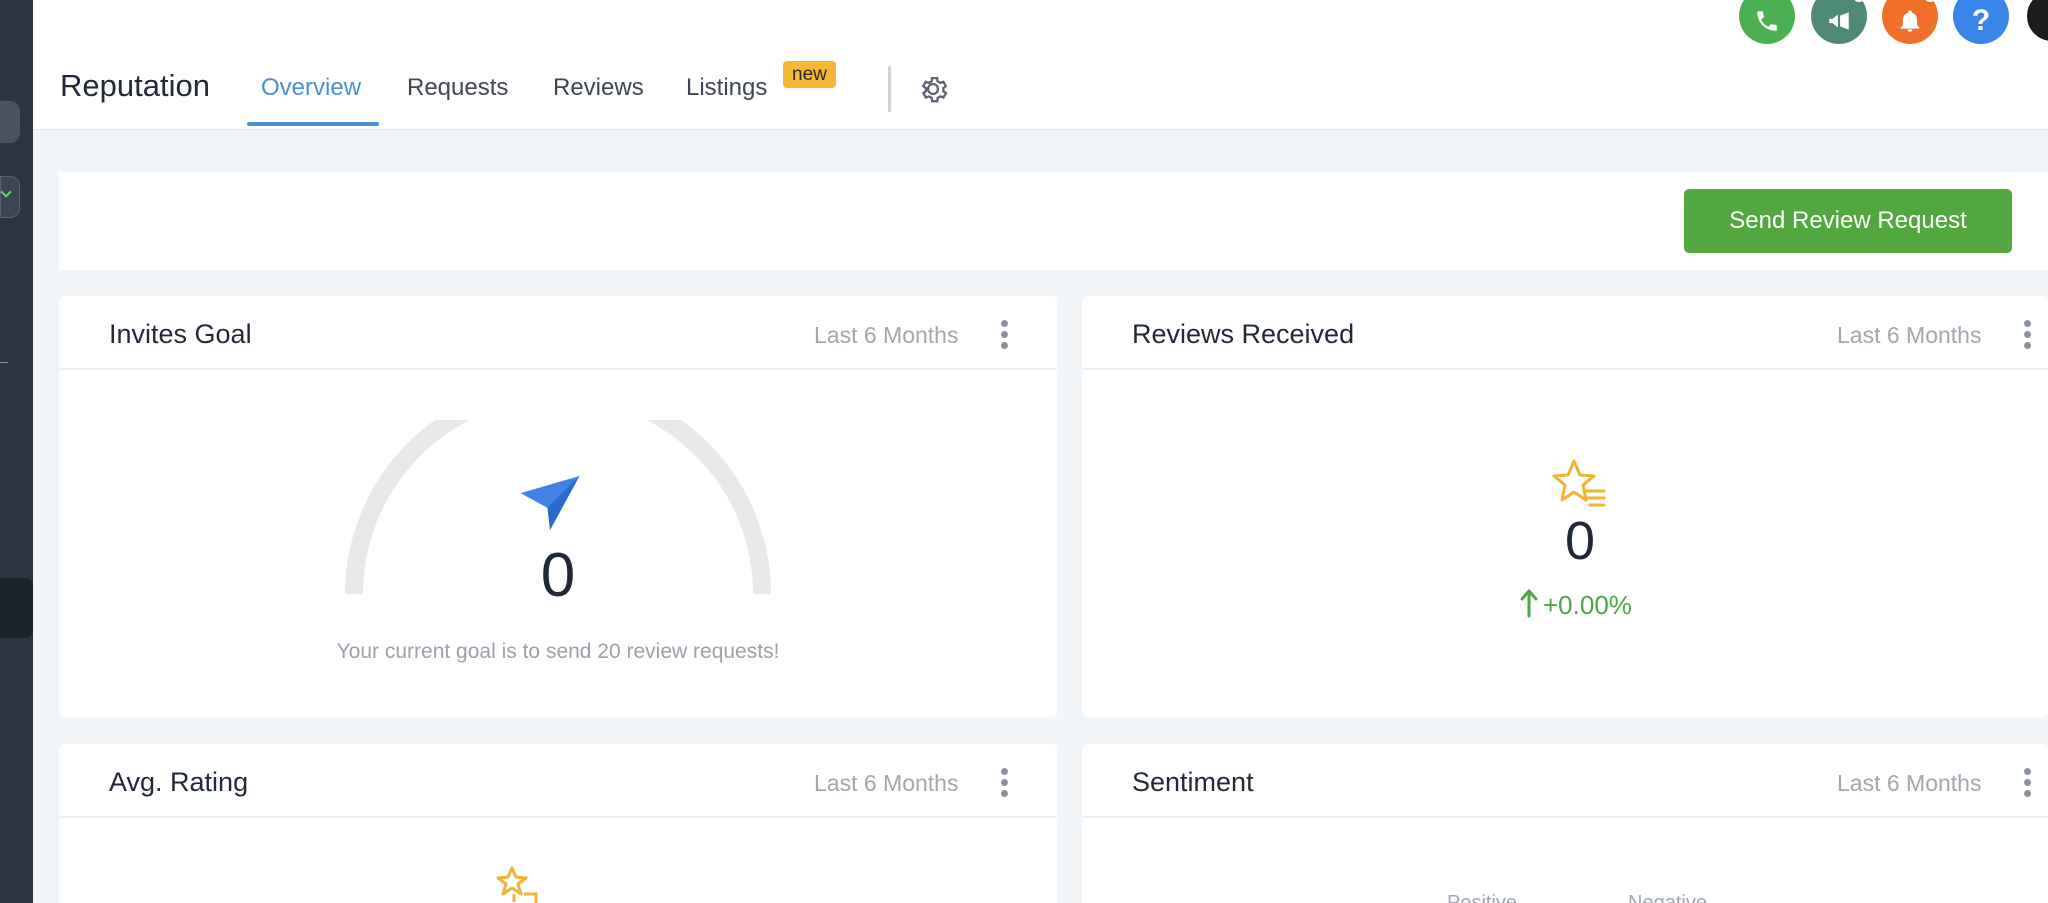 This screenshot has height=903, width=2048. What do you see at coordinates (598, 88) in the screenshot?
I see `tab-reviews: Reviews` at bounding box center [598, 88].